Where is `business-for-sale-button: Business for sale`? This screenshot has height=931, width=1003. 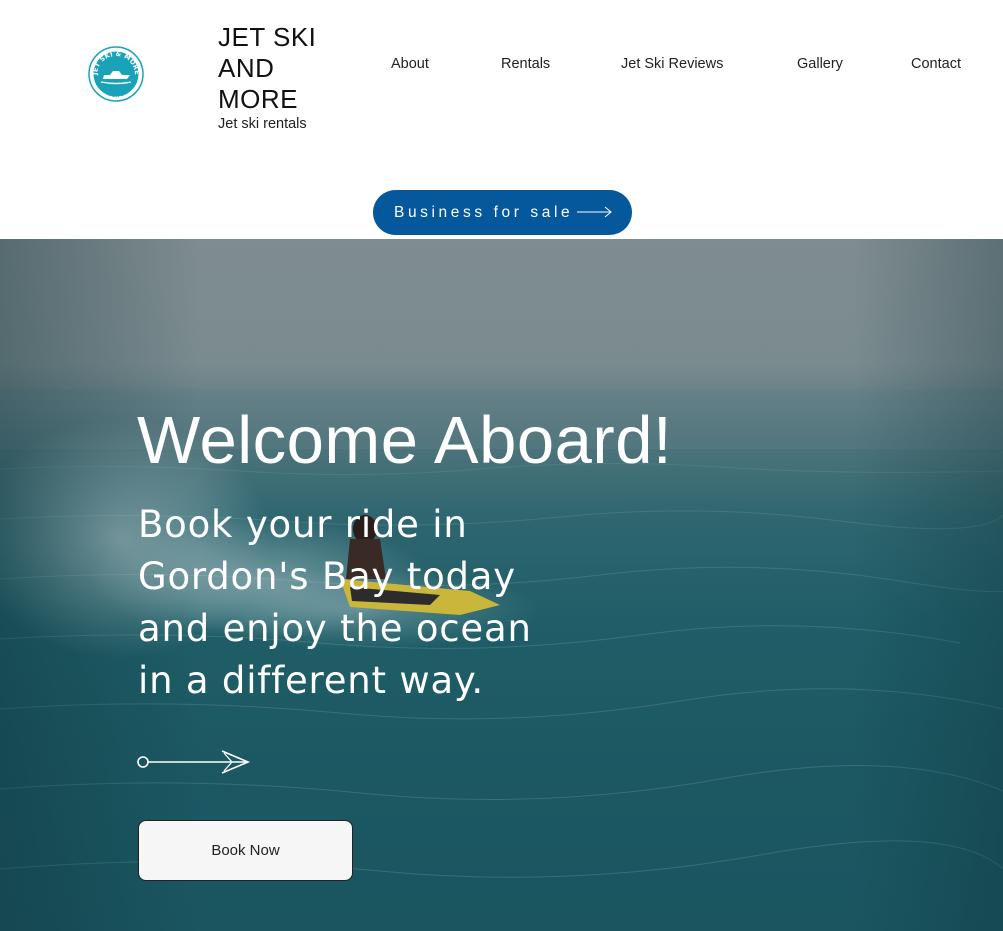
business-for-sale-button: Business for sale is located at coordinates (502, 212).